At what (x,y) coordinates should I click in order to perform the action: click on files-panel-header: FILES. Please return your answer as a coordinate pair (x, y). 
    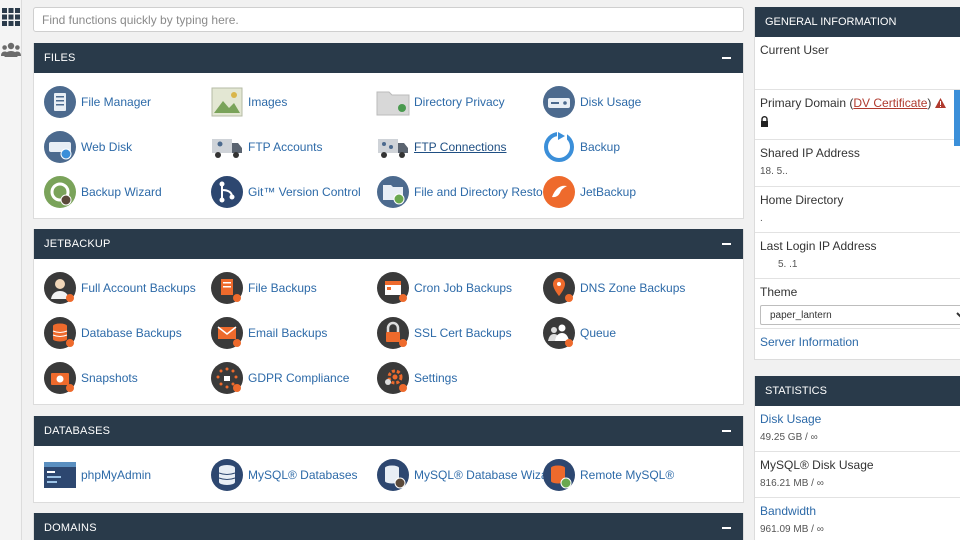
    Looking at the image, I should click on (388, 58).